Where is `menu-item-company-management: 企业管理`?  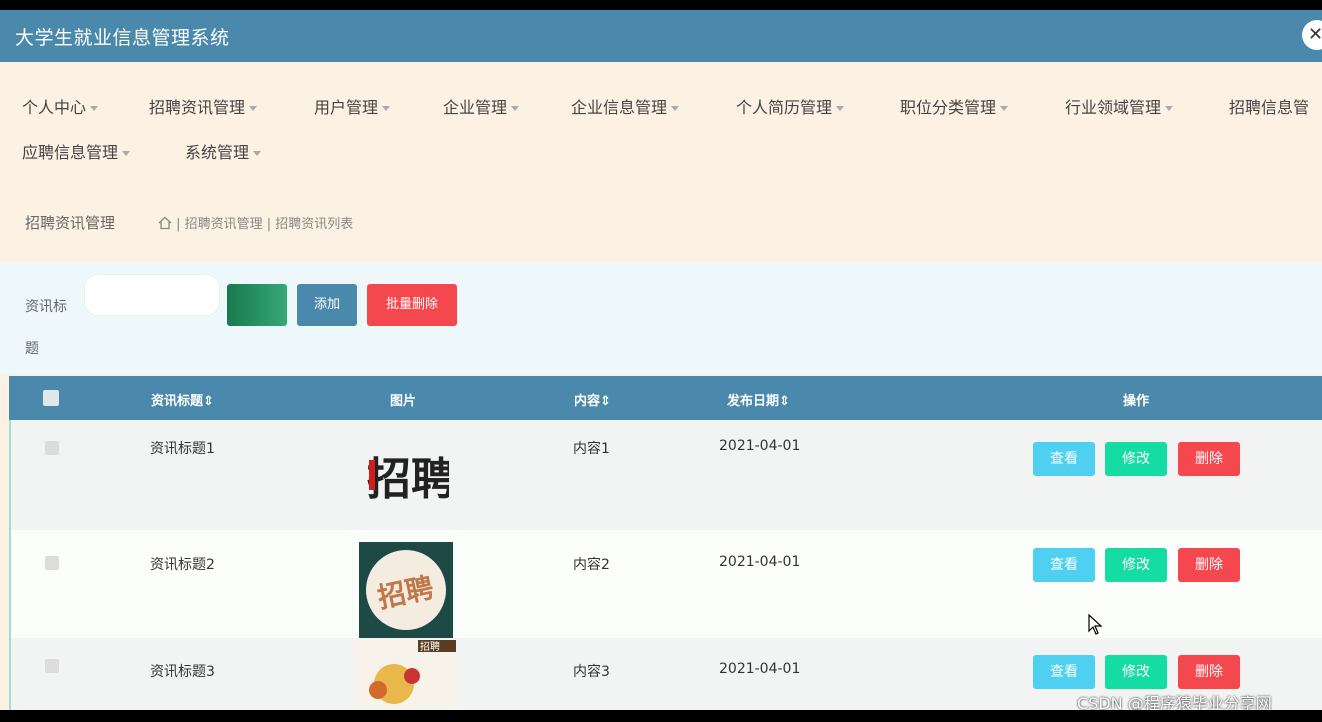
menu-item-company-management: 企业管理 is located at coordinates (481, 106).